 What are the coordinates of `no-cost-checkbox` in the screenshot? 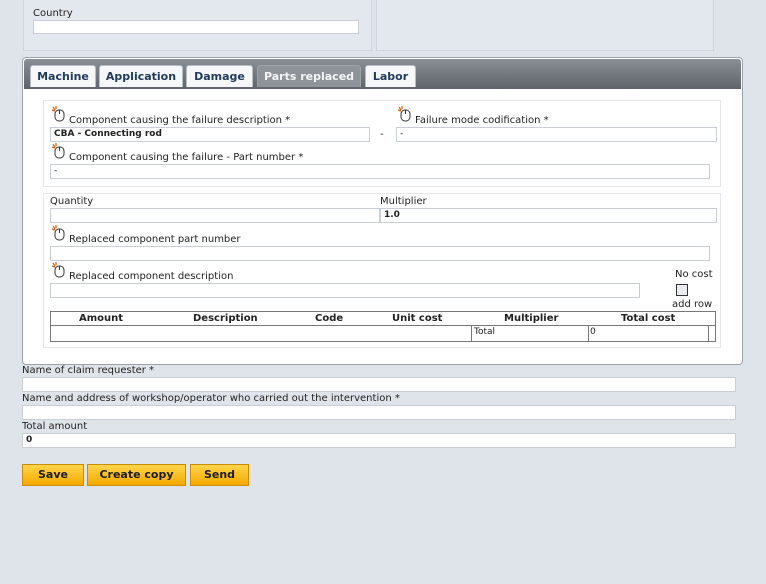 It's located at (682, 290).